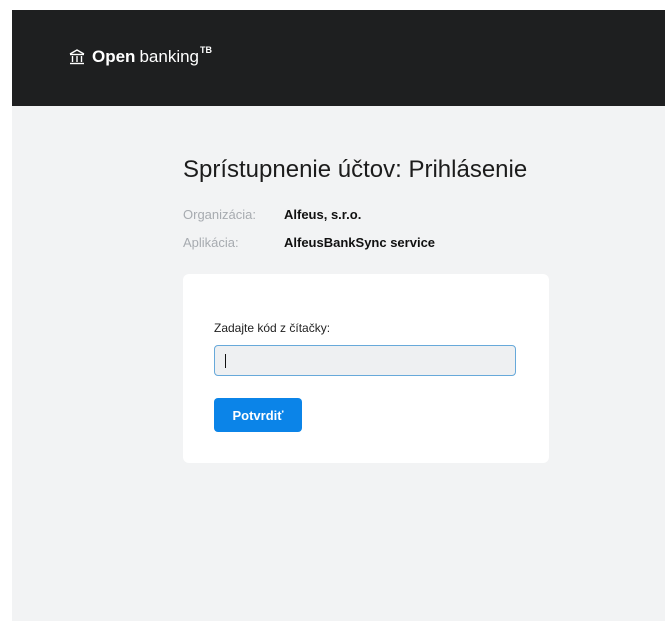 Image resolution: width=665 pixels, height=621 pixels. Describe the element at coordinates (365, 360) in the screenshot. I see `code-input` at that location.